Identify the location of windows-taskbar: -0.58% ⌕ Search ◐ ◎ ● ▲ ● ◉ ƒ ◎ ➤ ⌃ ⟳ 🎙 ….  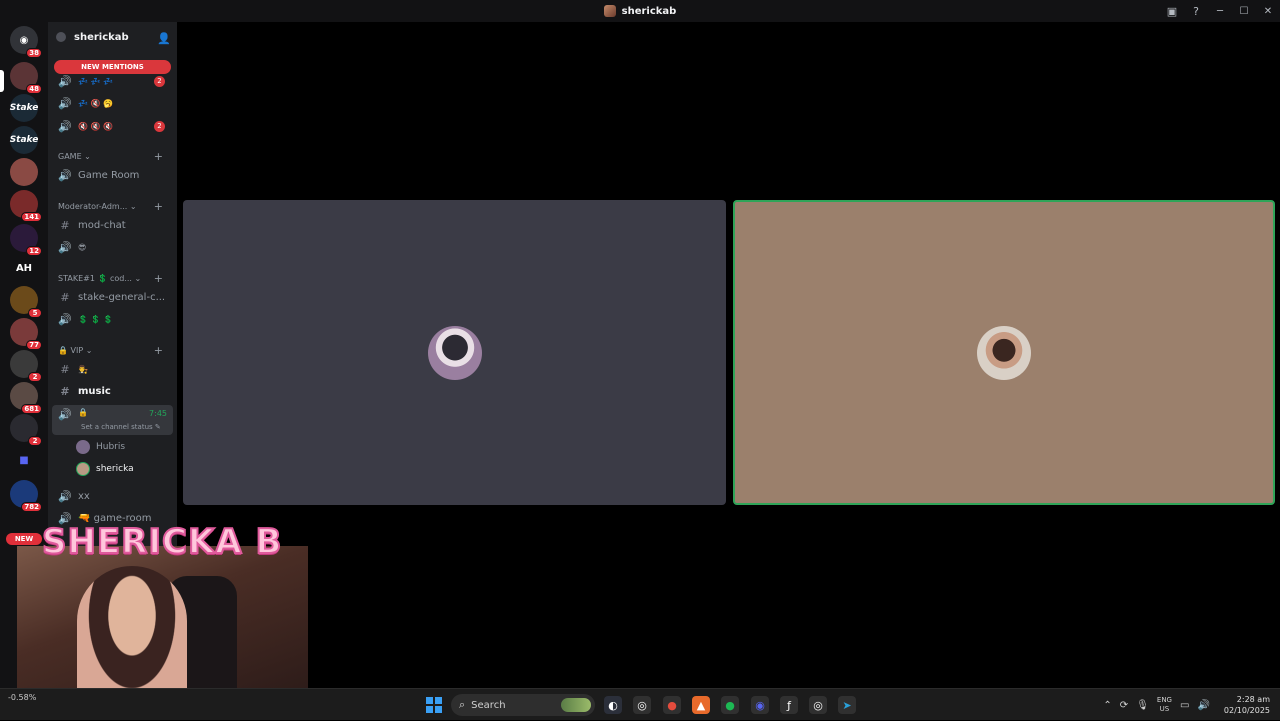
(640, 704).